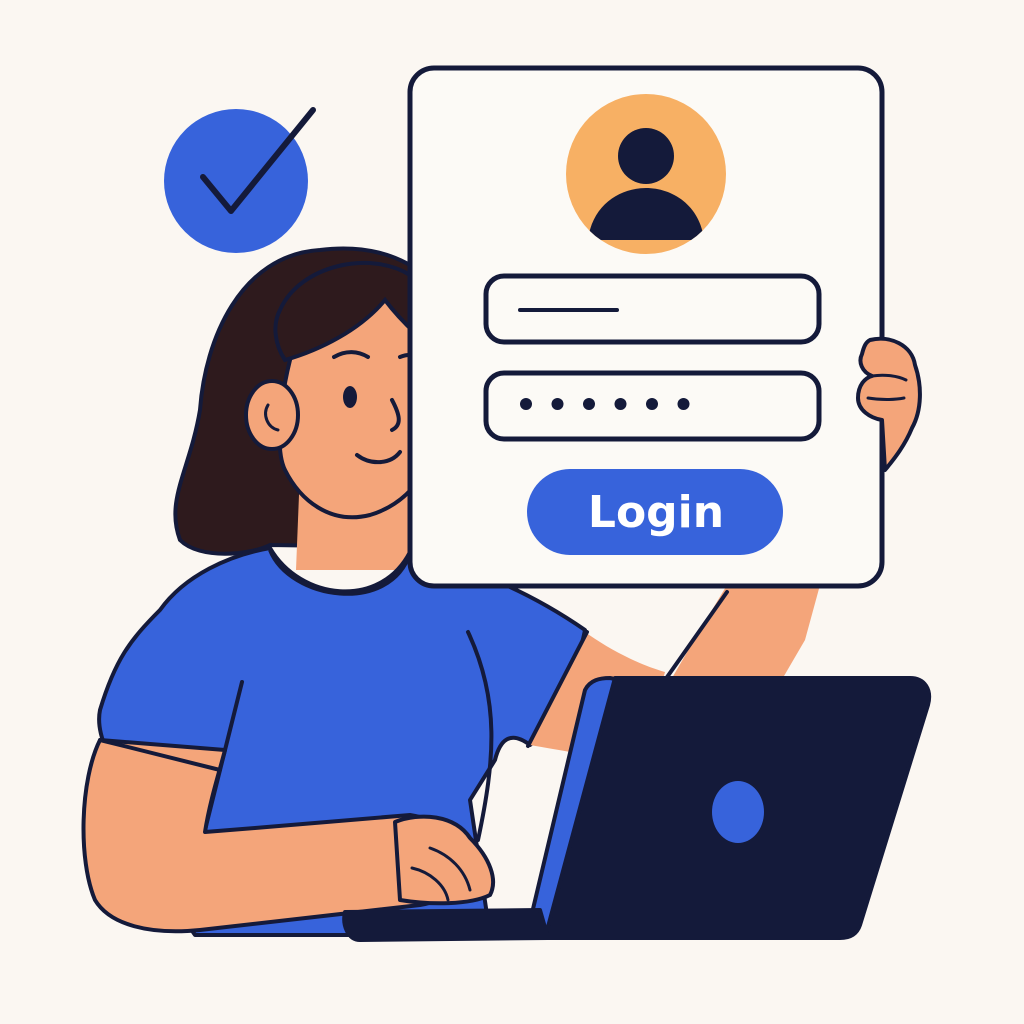 This screenshot has height=1024, width=1024. Describe the element at coordinates (738, 812) in the screenshot. I see `laptop-logo-icon` at that location.